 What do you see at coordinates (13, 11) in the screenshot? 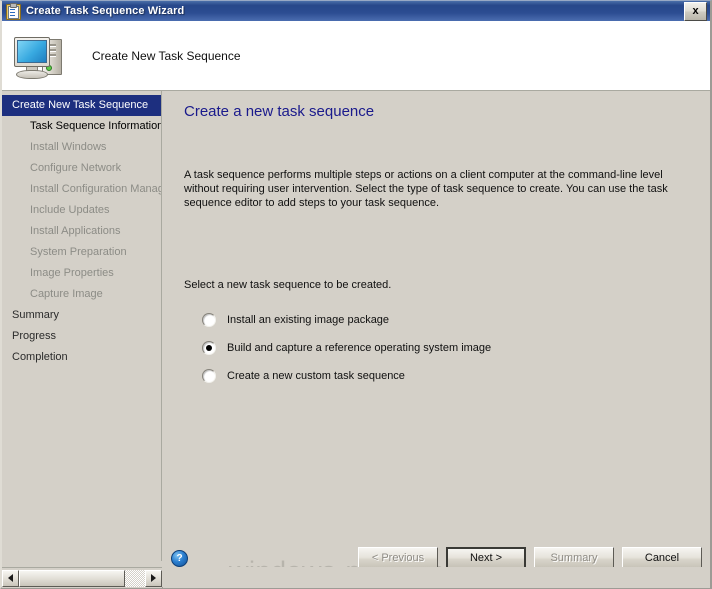
I see `clipboard-icon` at bounding box center [13, 11].